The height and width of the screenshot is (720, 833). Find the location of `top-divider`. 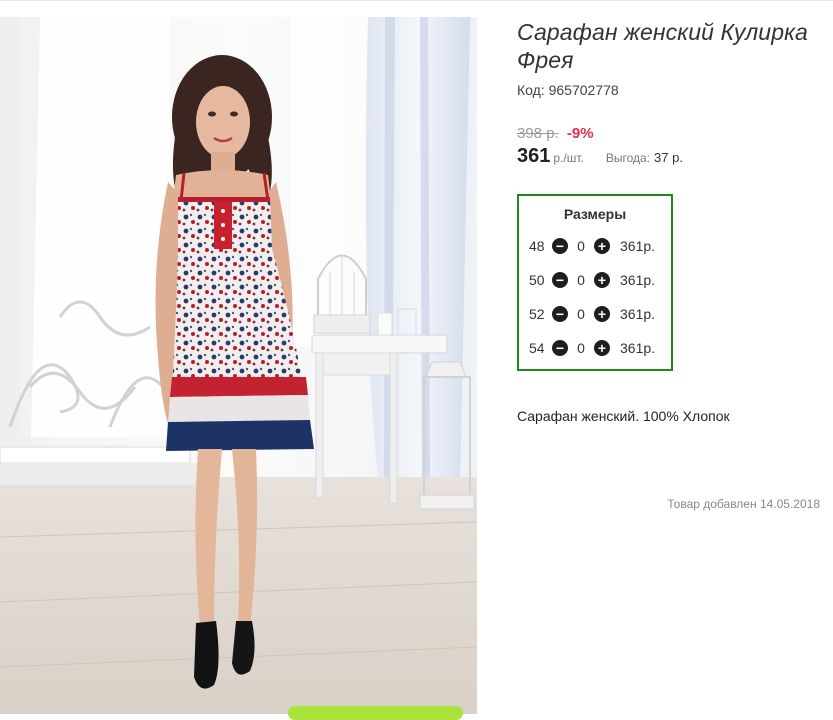

top-divider is located at coordinates (416, 0).